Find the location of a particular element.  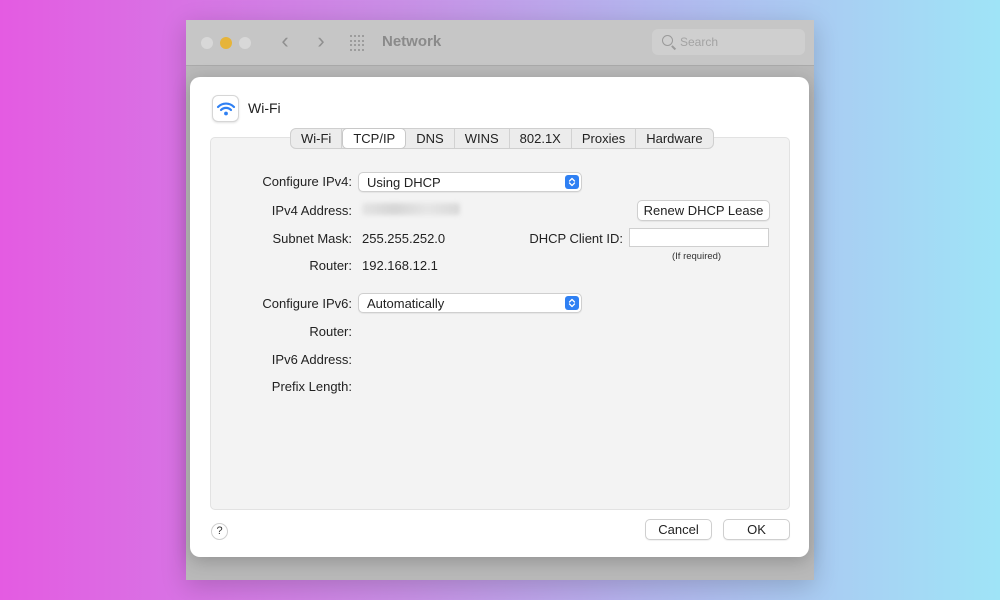

renew-dhcp-lease-button: Renew DHCP Lease is located at coordinates (703, 210).